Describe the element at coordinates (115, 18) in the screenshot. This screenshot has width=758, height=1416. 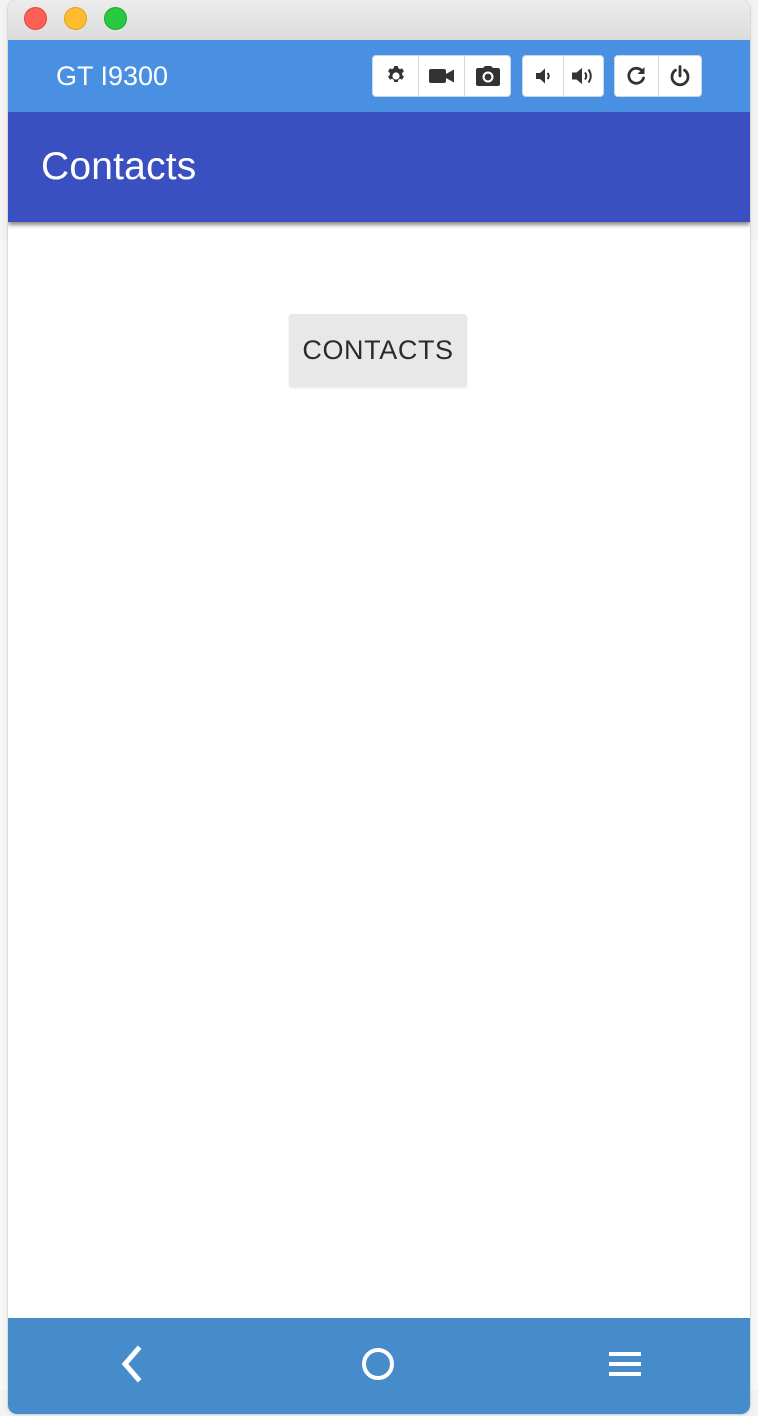
I see `zoom-window-button` at that location.